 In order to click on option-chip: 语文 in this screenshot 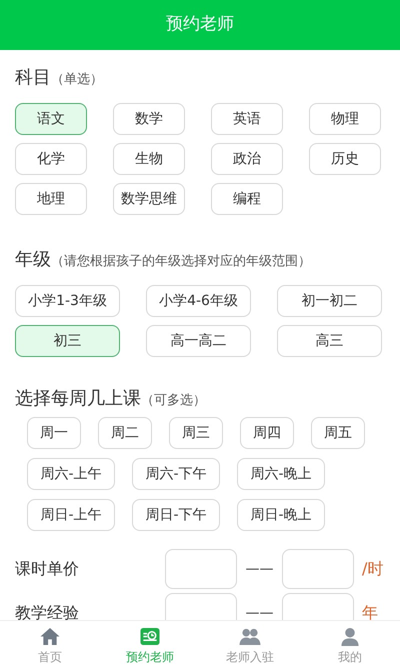, I will do `click(51, 119)`.